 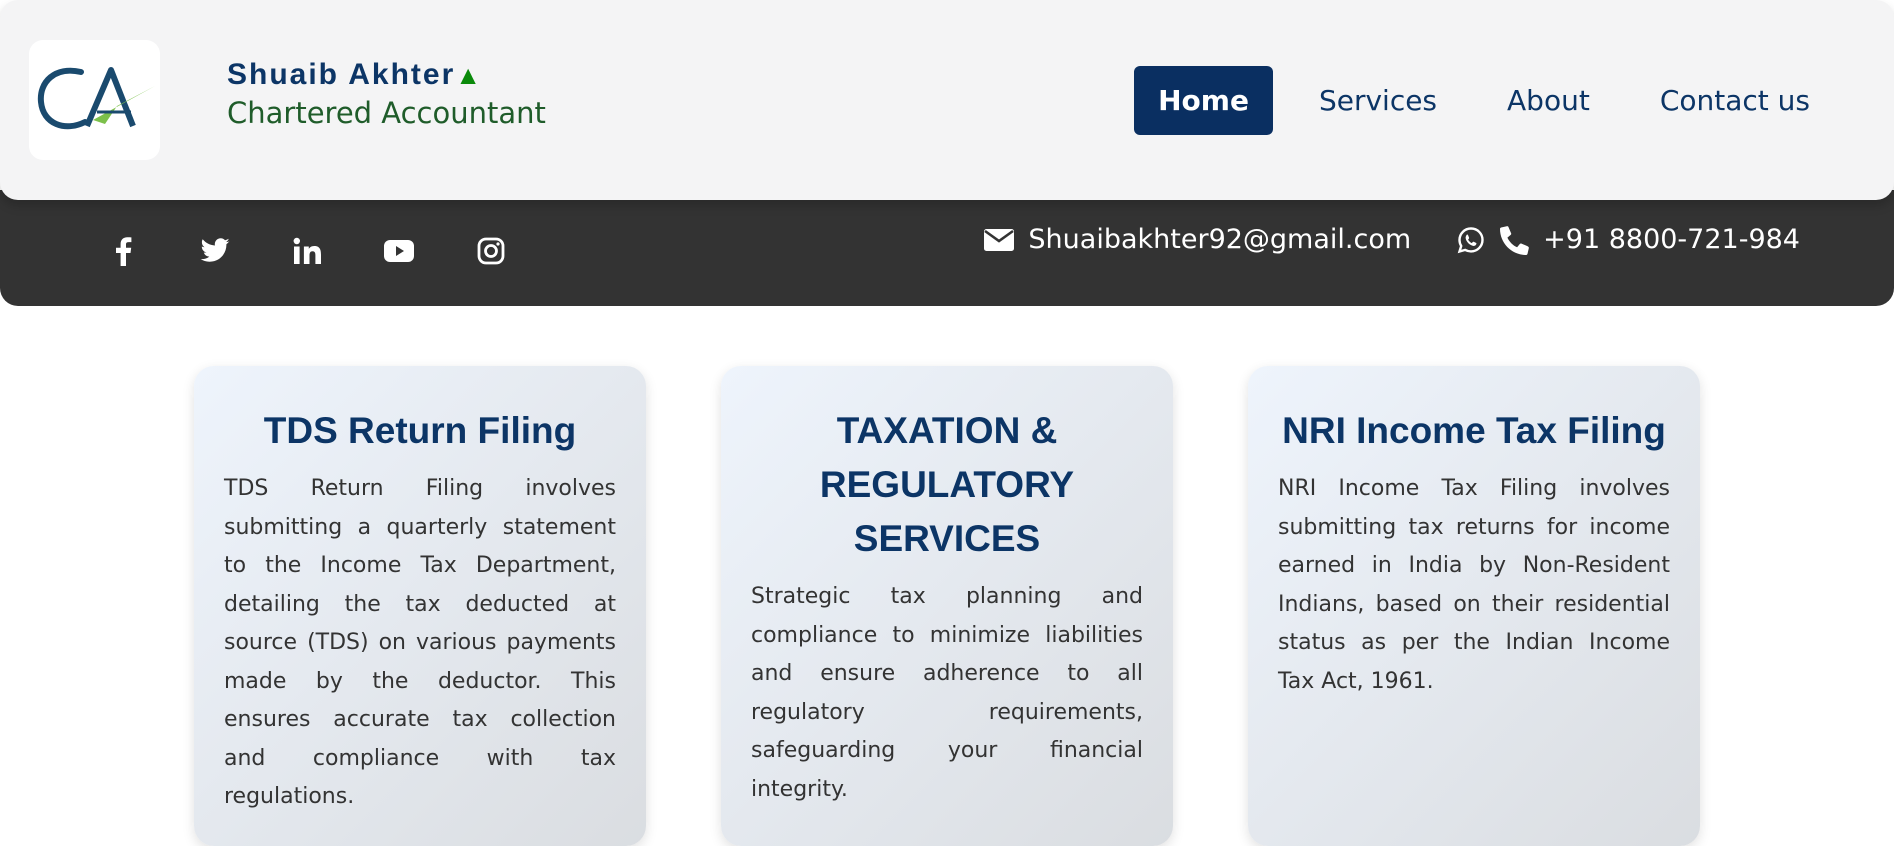 I want to click on ca-logo-icon, so click(x=96, y=98).